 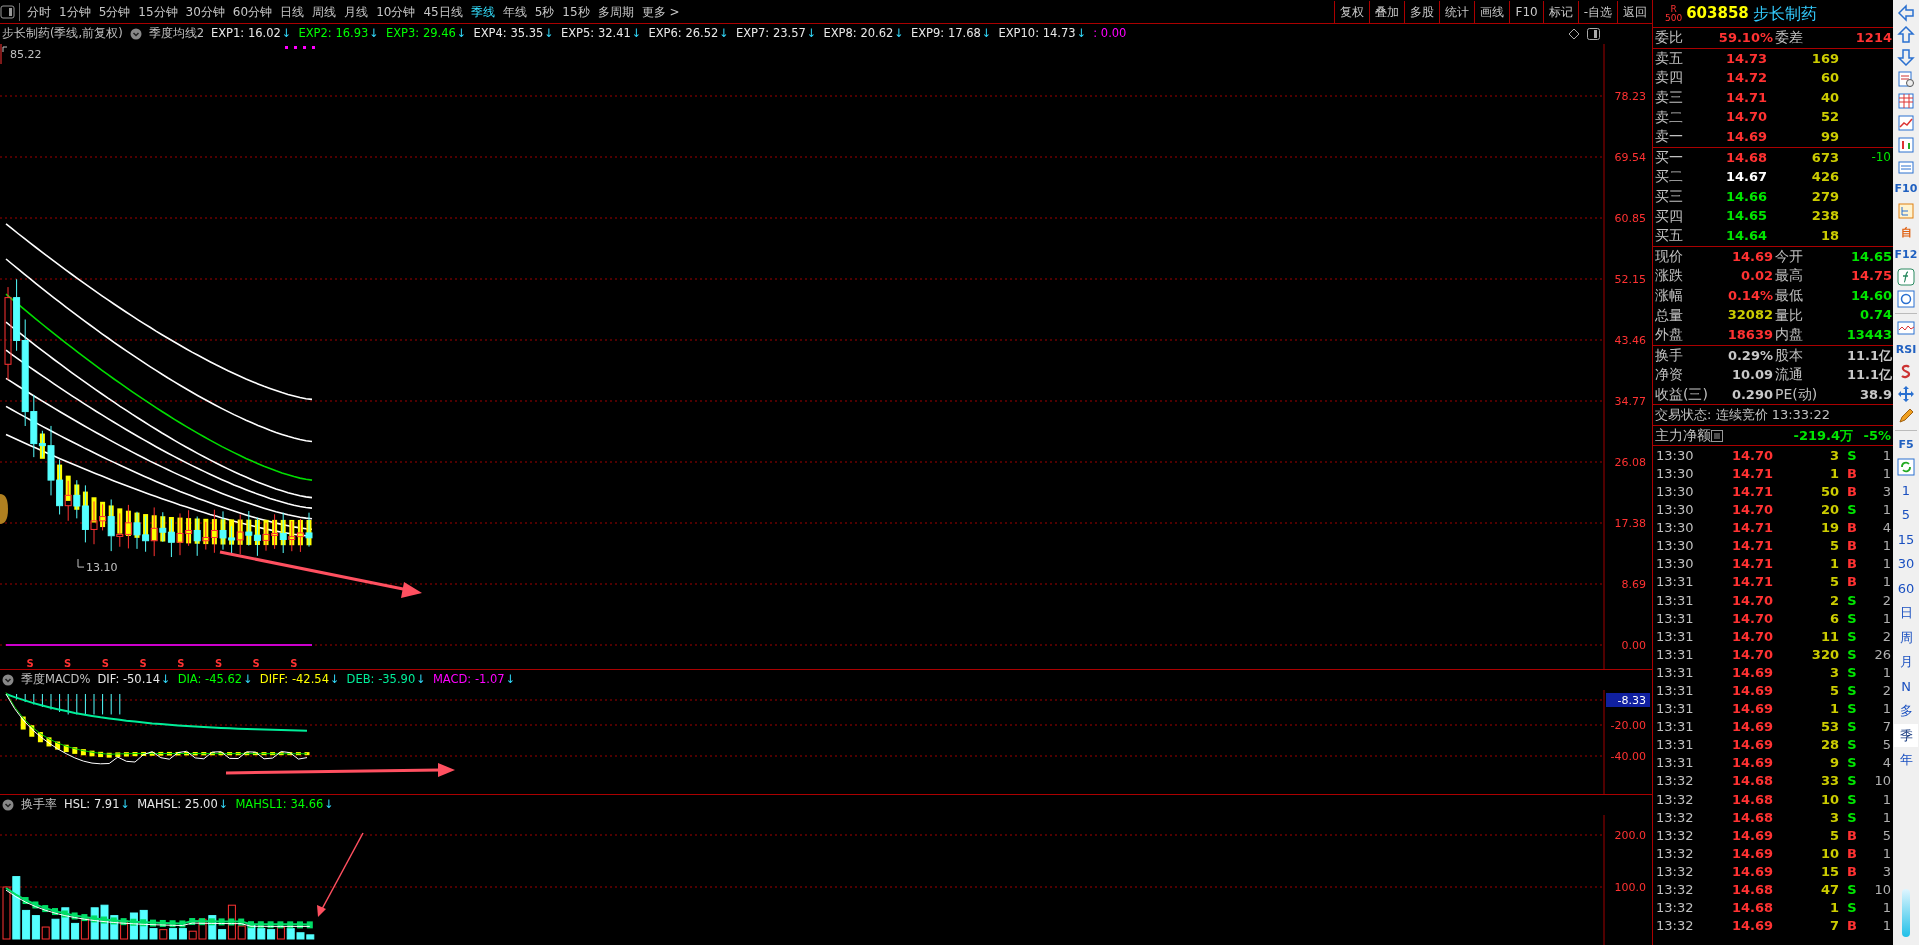 I want to click on axis-label: 78.23, so click(x=1630, y=96).